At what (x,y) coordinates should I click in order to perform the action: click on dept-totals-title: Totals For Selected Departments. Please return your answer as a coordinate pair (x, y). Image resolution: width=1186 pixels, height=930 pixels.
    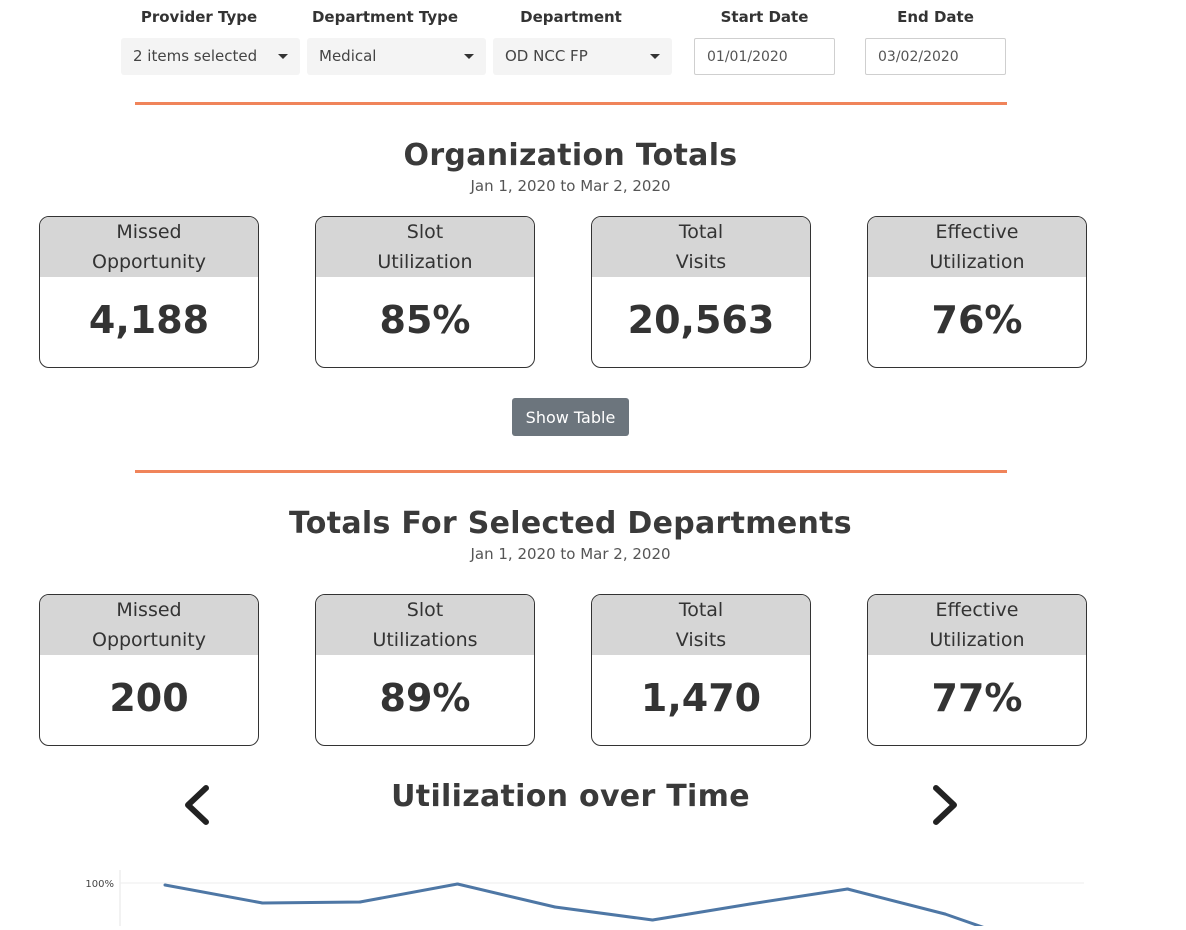
    Looking at the image, I should click on (570, 523).